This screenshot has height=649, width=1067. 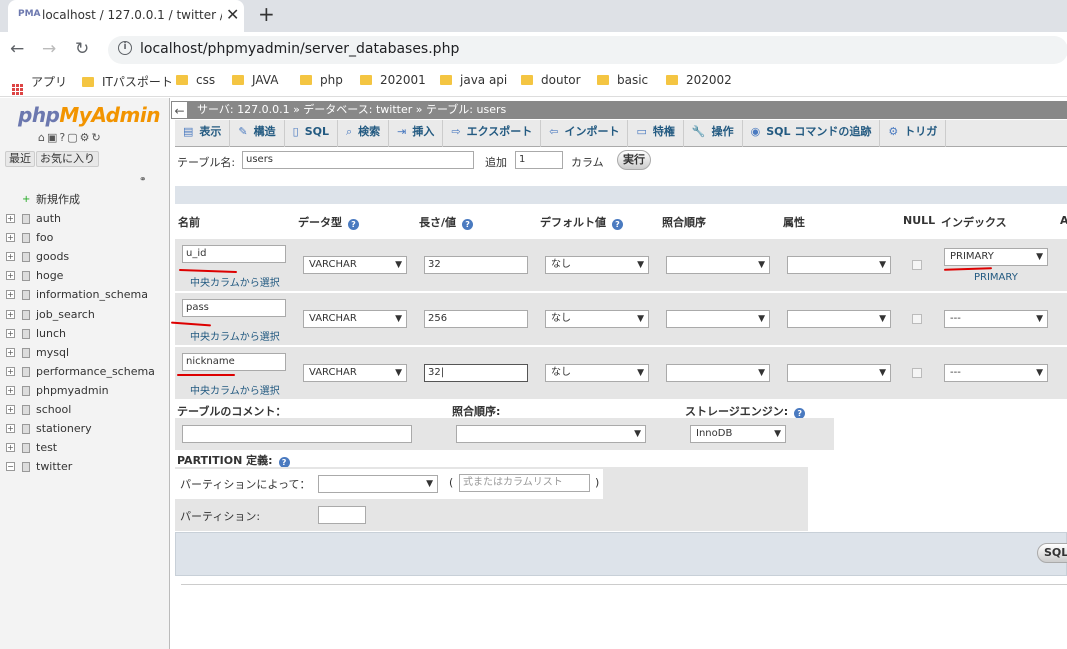 What do you see at coordinates (143, 180) in the screenshot?
I see `link-icon: ⚭` at bounding box center [143, 180].